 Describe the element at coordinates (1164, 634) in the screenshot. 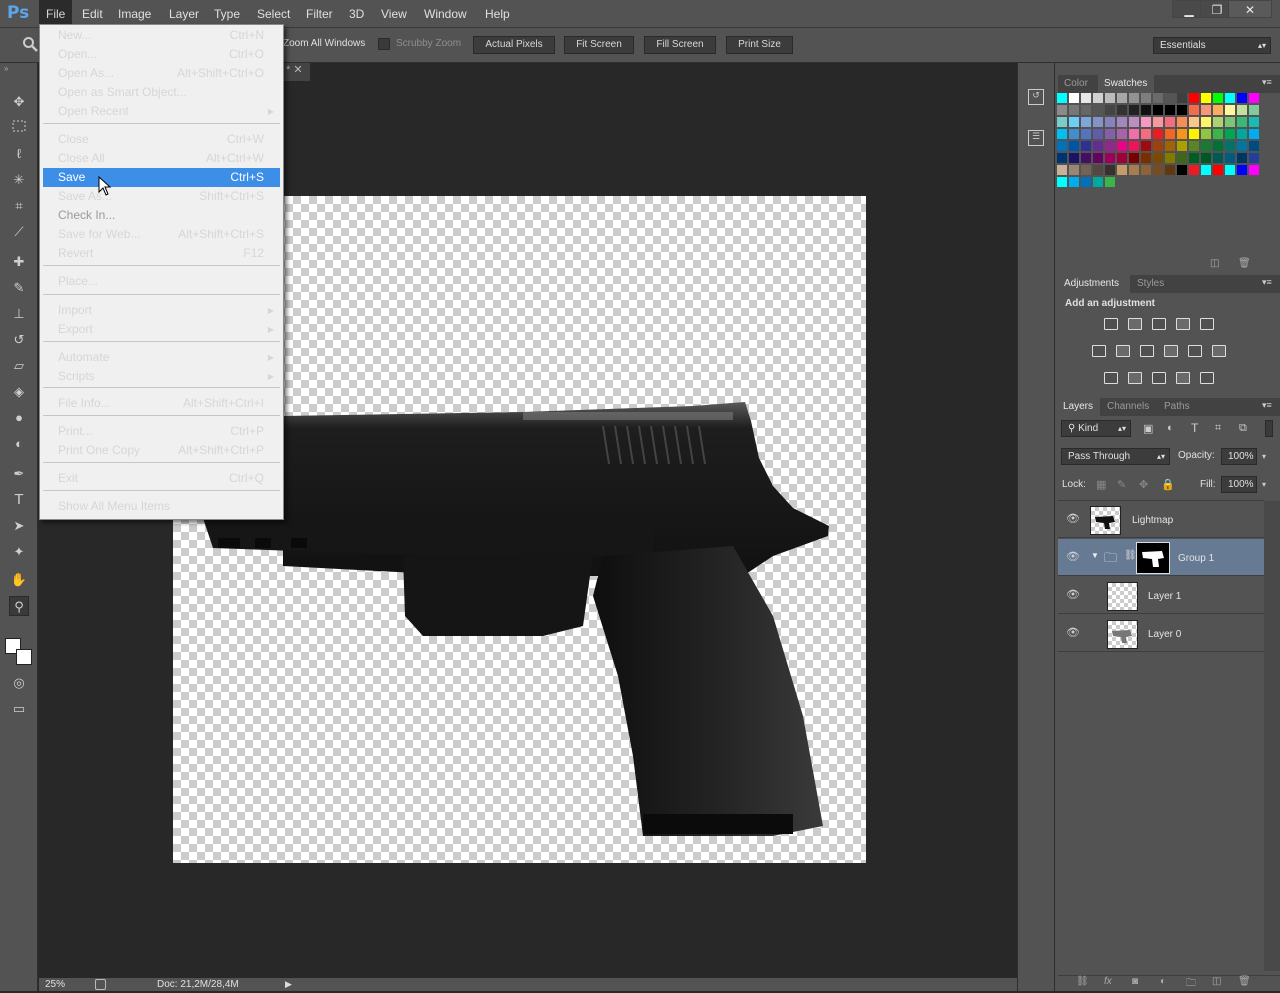

I see `layer-name: Layer 0` at that location.